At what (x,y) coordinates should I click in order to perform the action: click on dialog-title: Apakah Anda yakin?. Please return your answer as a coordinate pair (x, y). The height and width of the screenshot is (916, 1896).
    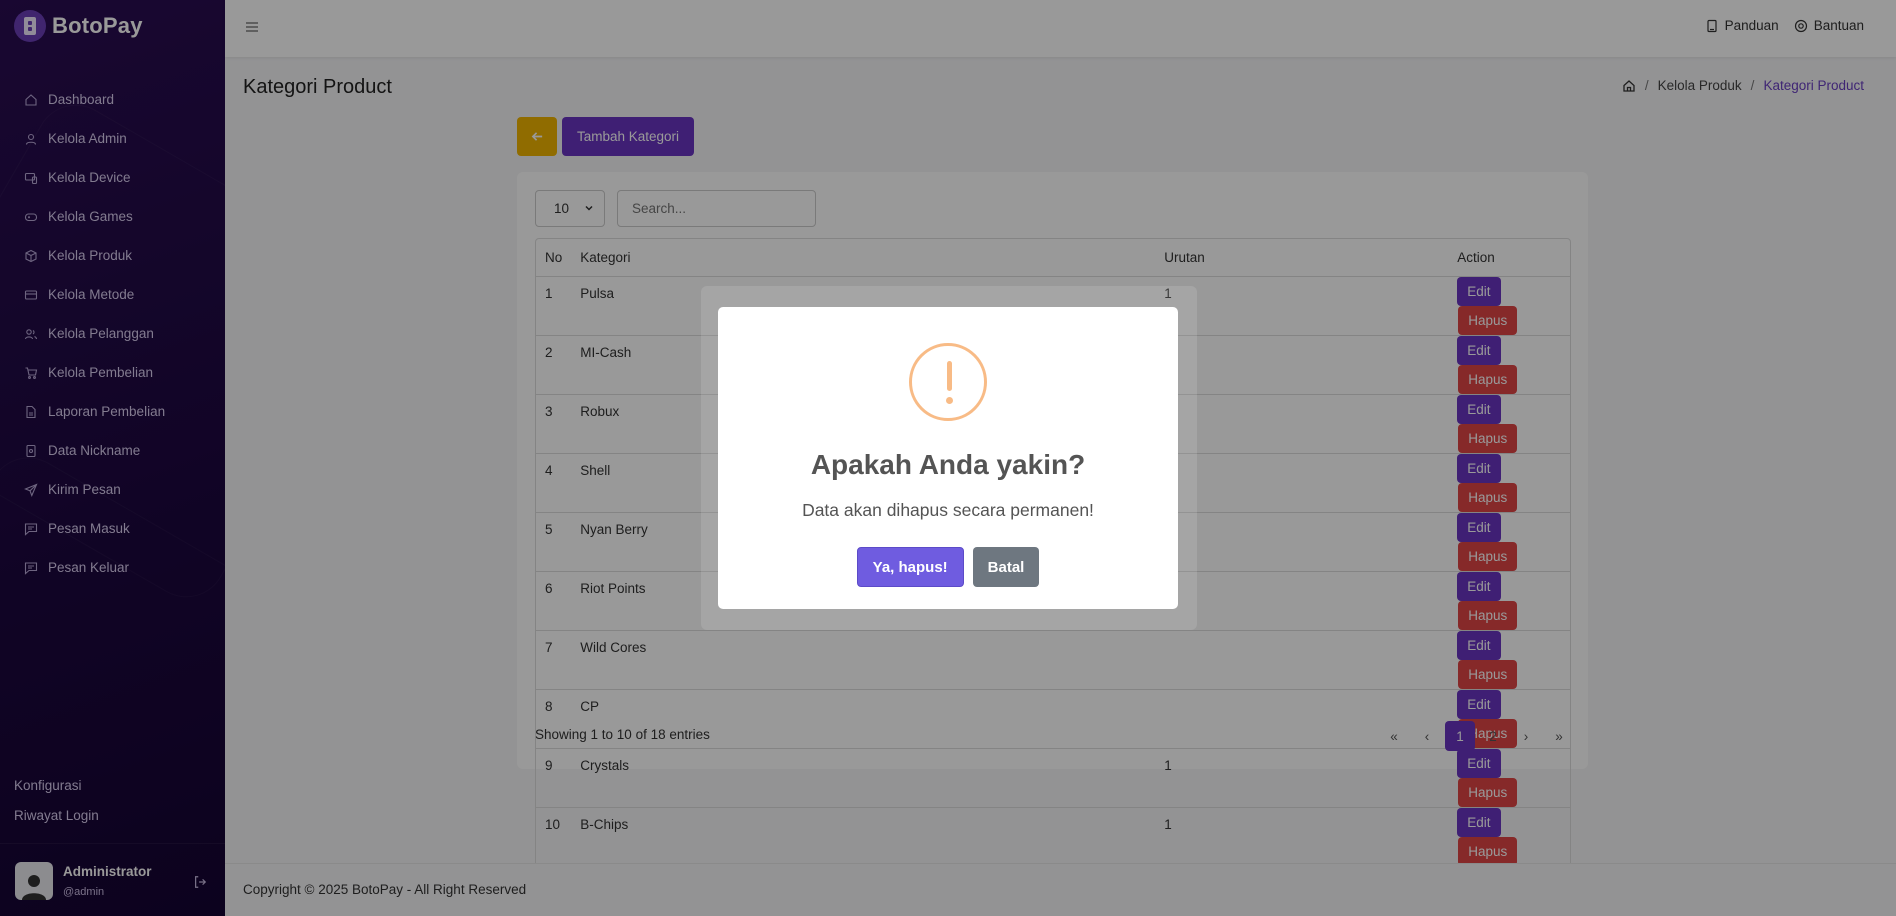
    Looking at the image, I should click on (948, 464).